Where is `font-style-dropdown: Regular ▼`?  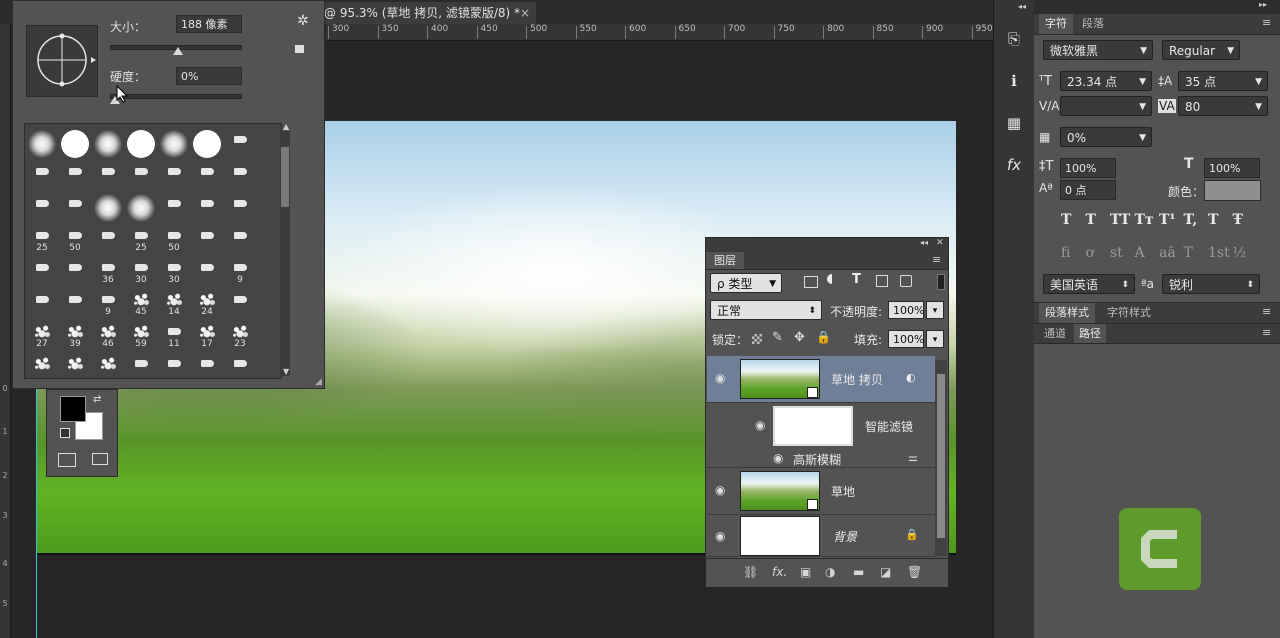 font-style-dropdown: Regular ▼ is located at coordinates (1201, 50).